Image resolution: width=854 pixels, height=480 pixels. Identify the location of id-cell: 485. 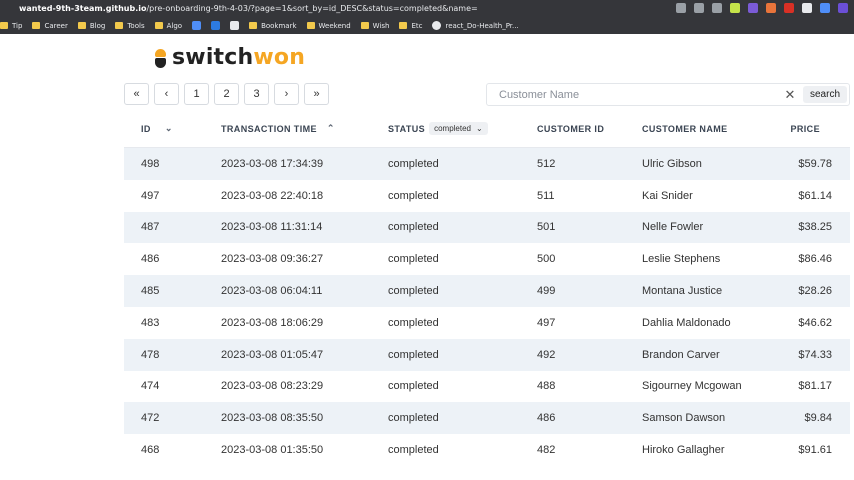
(150, 291).